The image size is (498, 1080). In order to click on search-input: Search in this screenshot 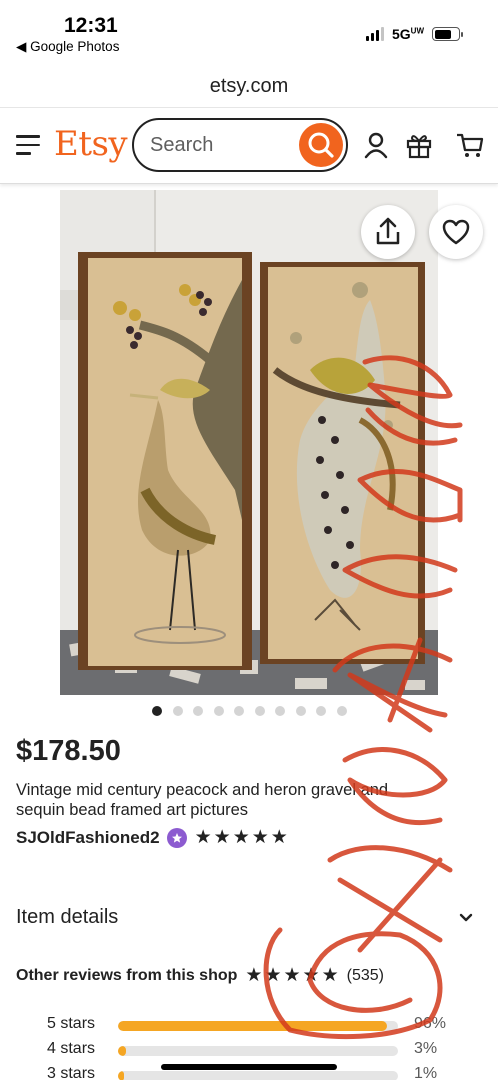, I will do `click(240, 145)`.